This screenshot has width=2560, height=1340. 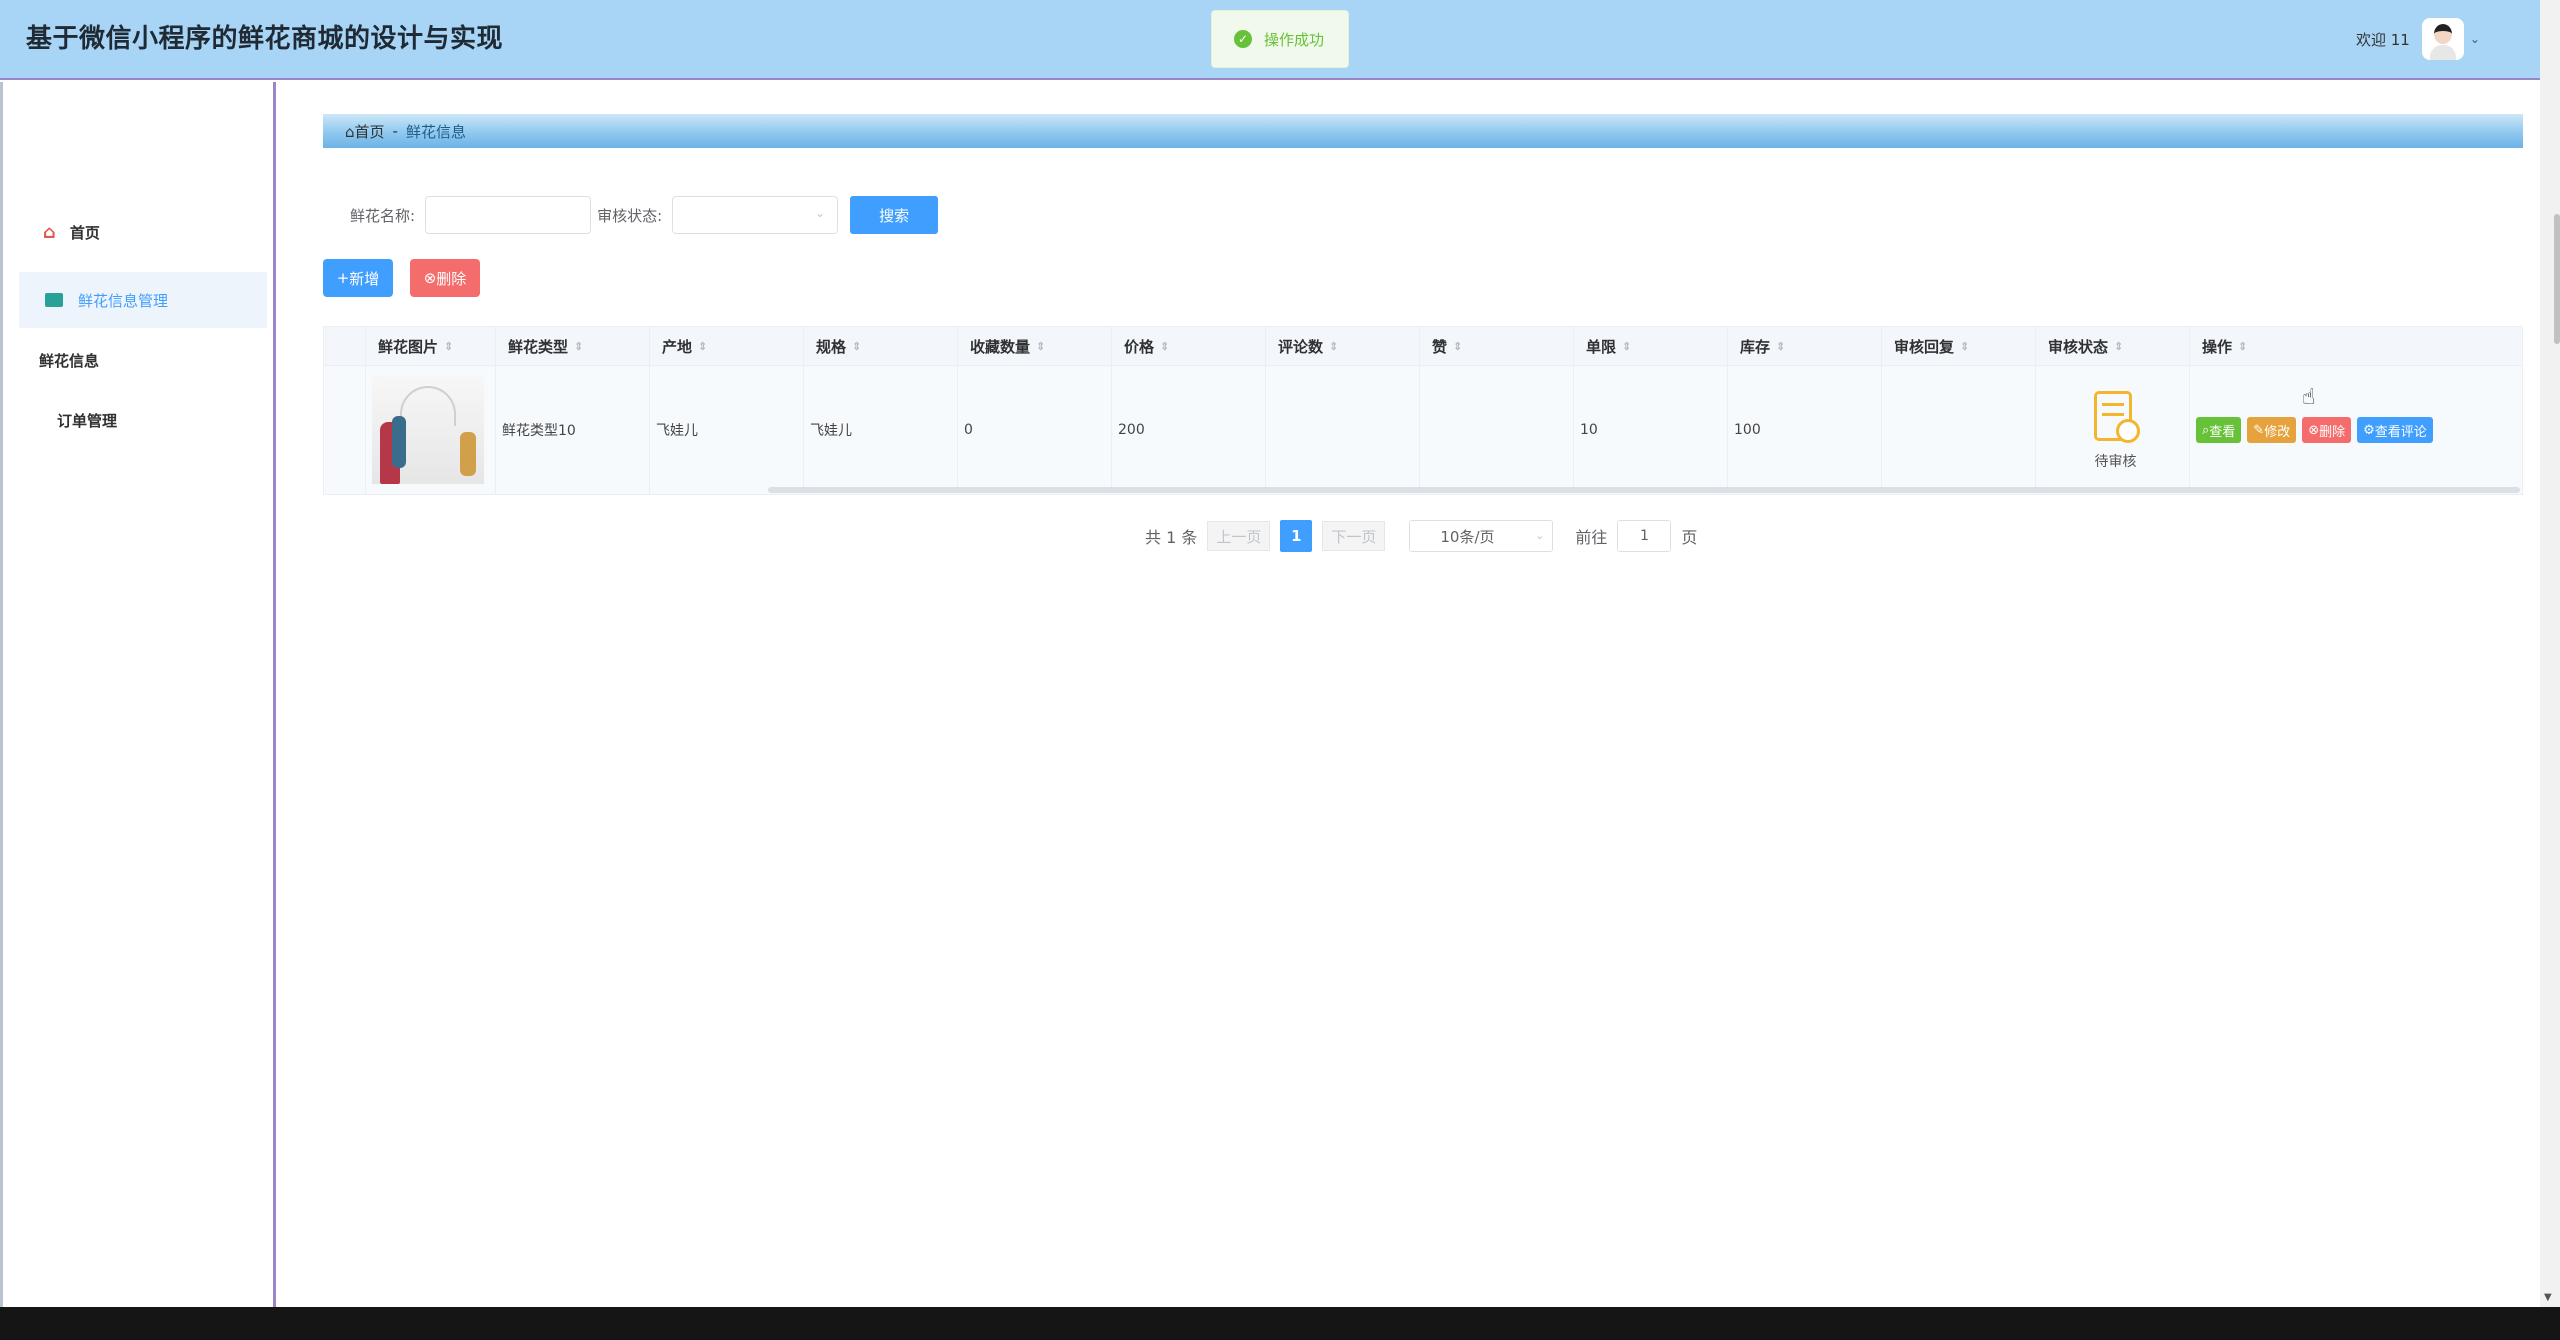 I want to click on success-toast: ✓ 操作成功, so click(x=1280, y=39).